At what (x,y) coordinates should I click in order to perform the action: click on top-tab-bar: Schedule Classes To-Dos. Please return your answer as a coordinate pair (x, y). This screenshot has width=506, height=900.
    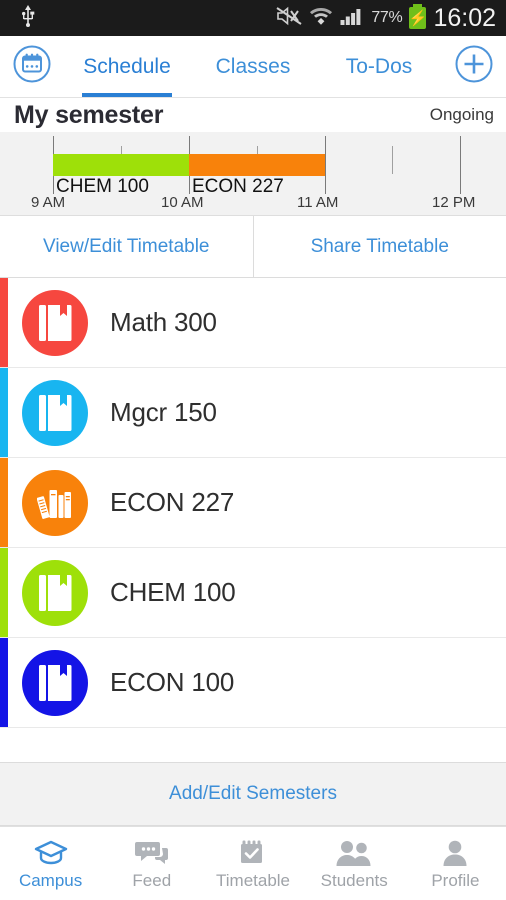
    Looking at the image, I should click on (253, 67).